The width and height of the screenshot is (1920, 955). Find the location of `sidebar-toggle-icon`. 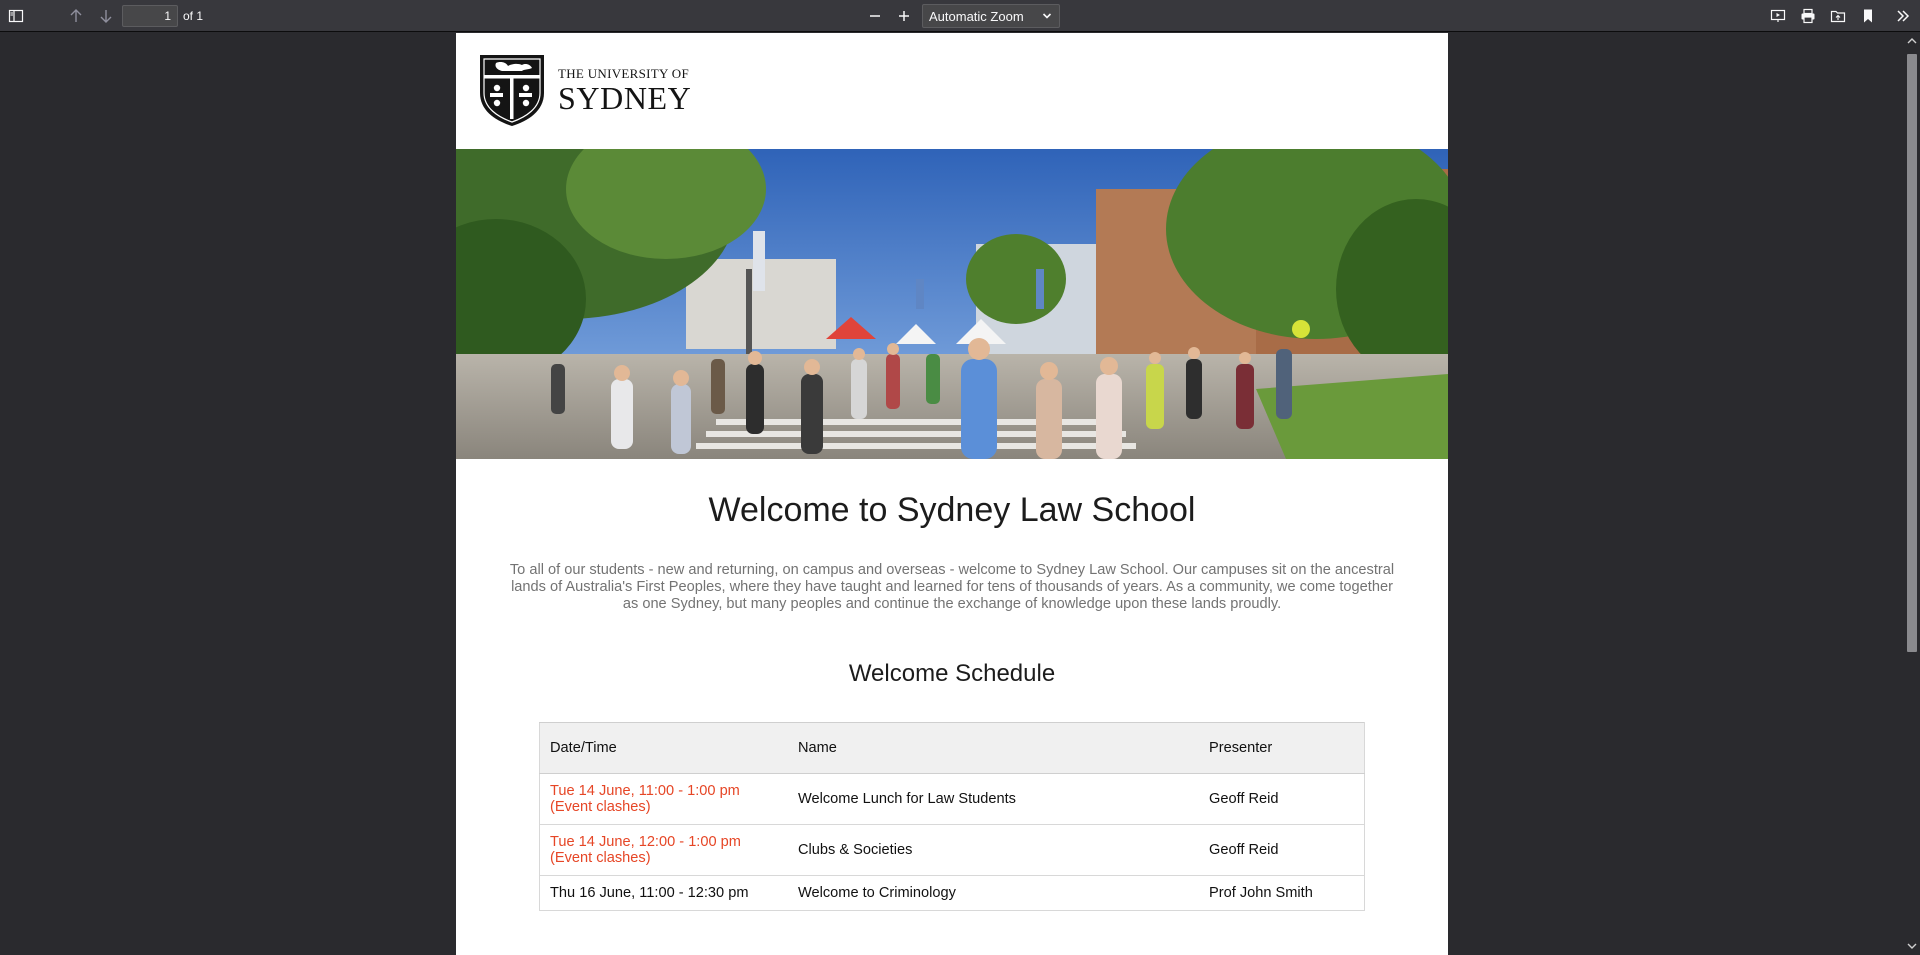

sidebar-toggle-icon is located at coordinates (16, 16).